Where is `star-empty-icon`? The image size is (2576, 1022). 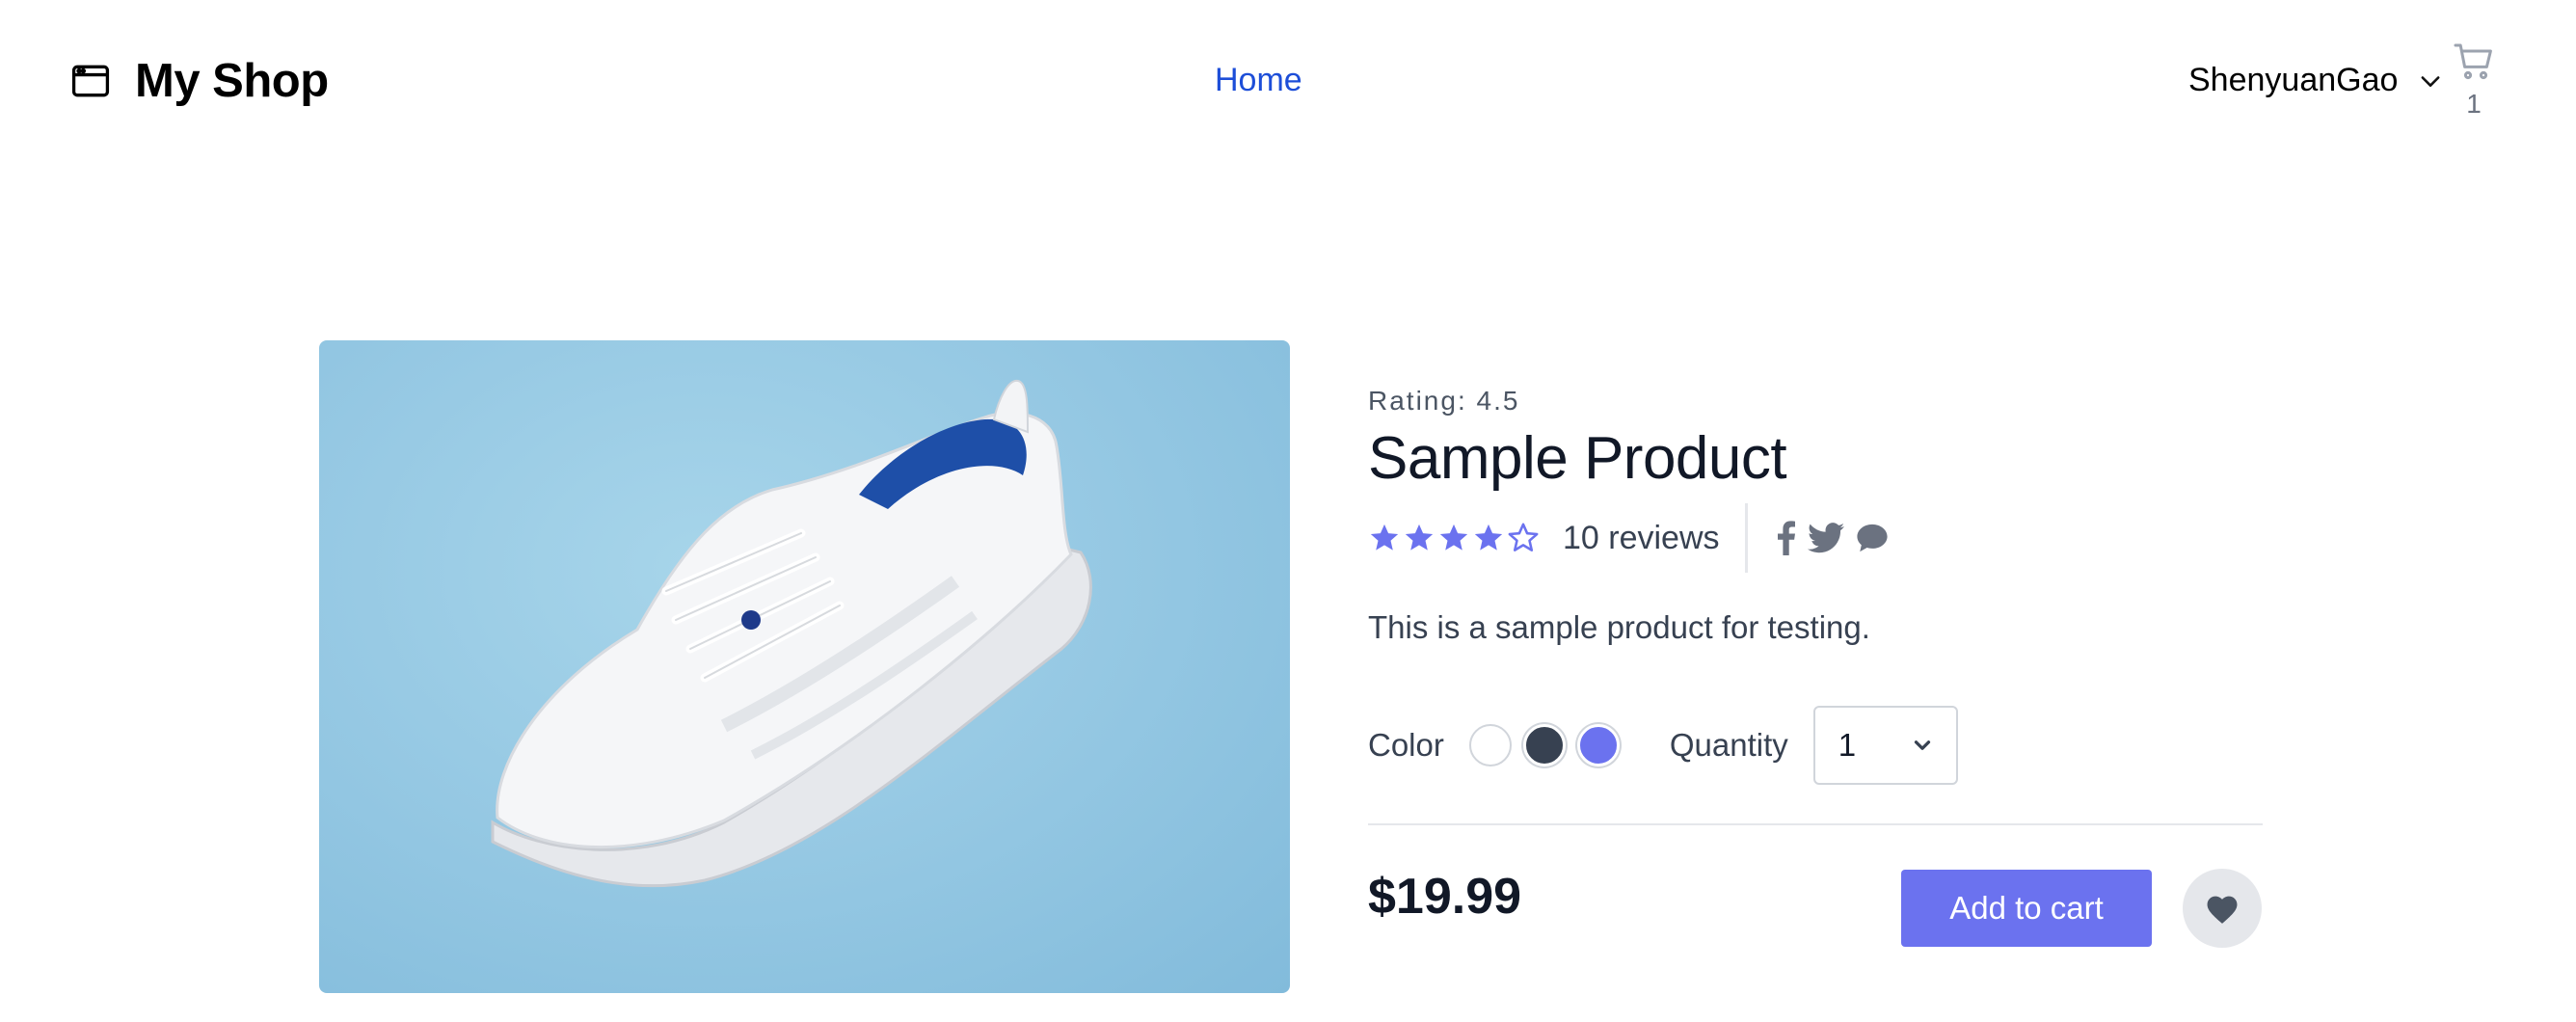 star-empty-icon is located at coordinates (1524, 537).